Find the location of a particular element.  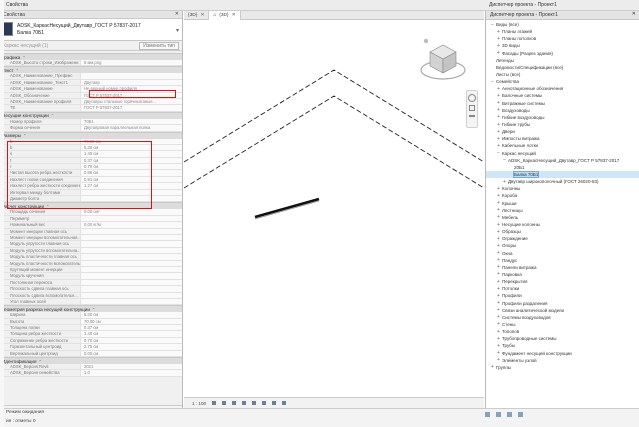

browser-item: + Несущие колонны is located at coordinates (562, 224).